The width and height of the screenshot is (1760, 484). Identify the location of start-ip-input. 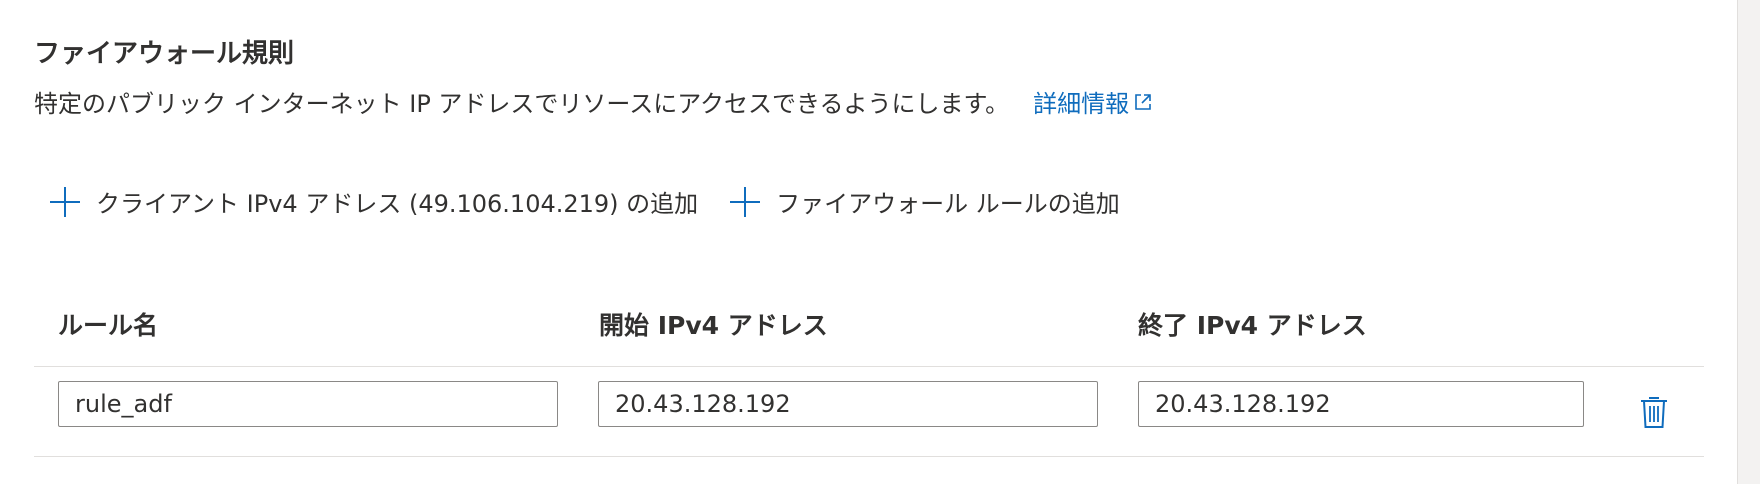
(848, 404).